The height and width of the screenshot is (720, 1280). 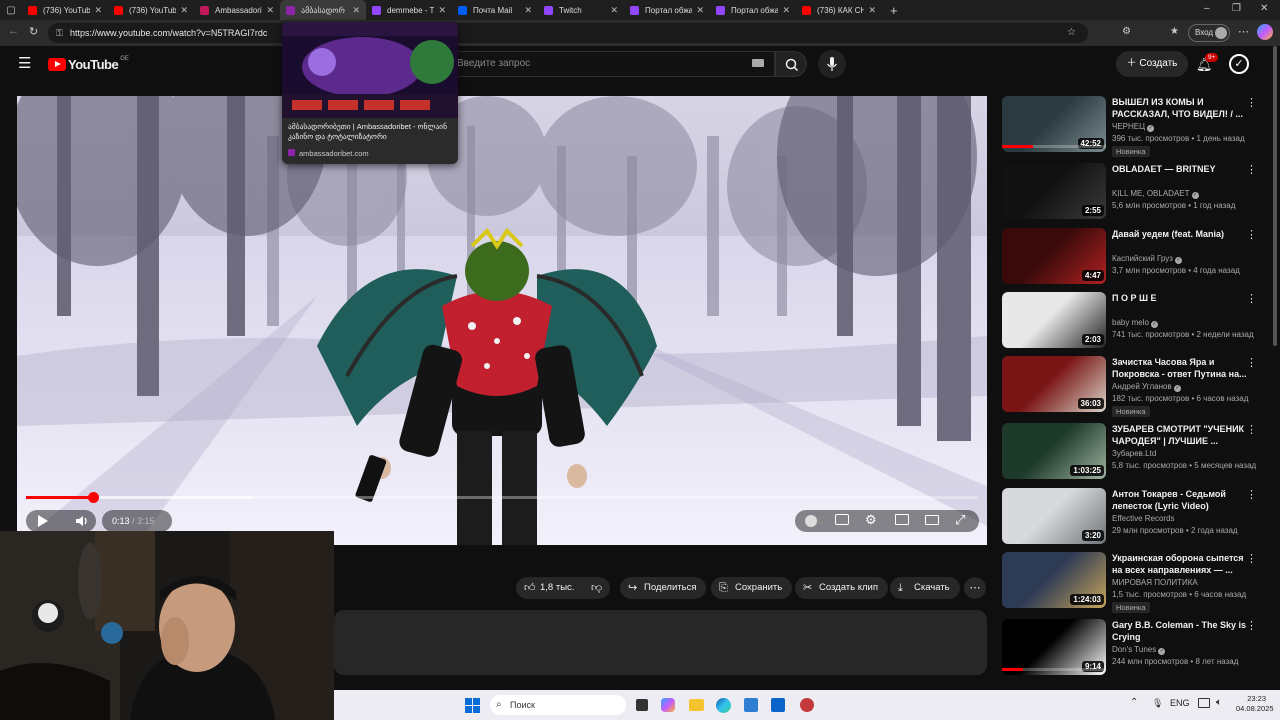 I want to click on network-icon, so click(x=1204, y=703).